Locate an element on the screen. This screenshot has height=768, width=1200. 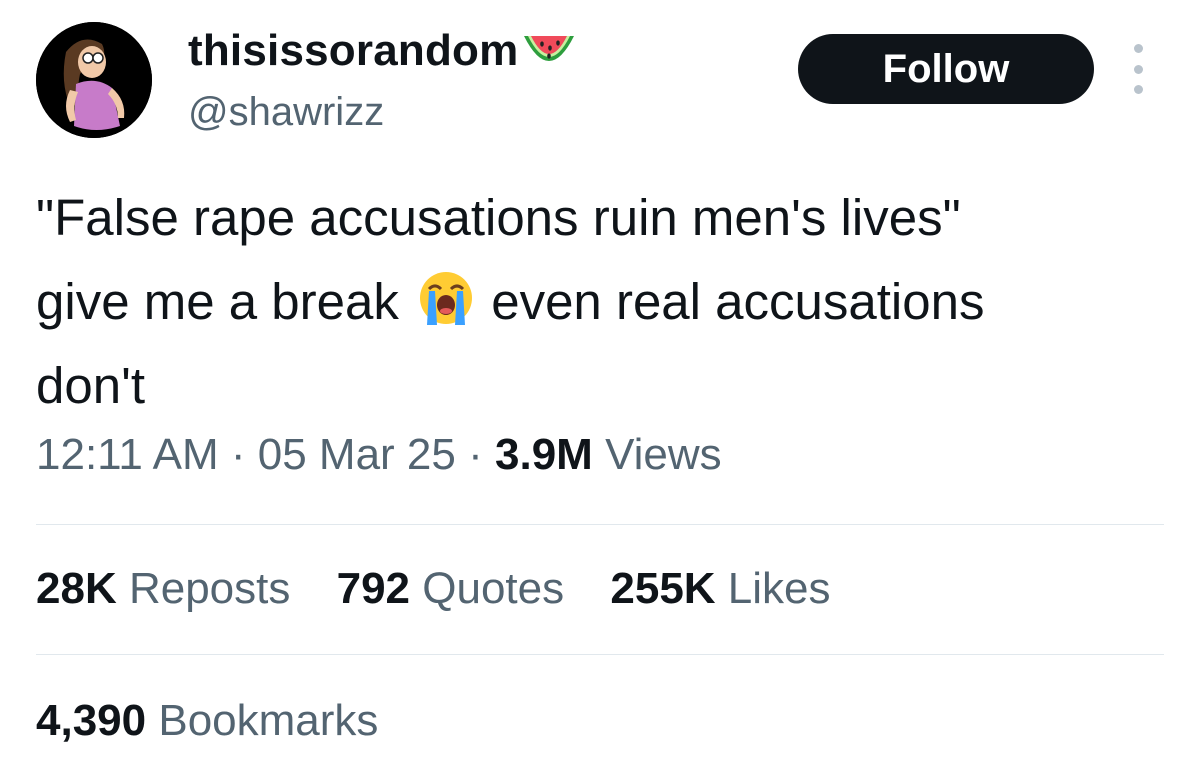
views-count: 3.9M is located at coordinates (544, 454).